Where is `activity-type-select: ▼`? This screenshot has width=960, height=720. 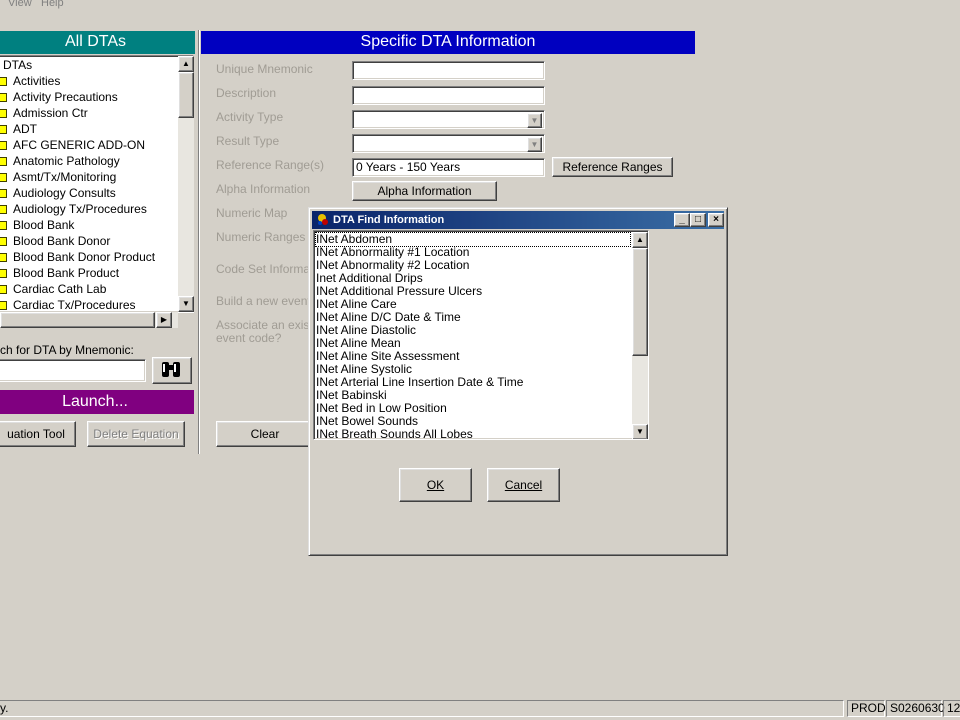 activity-type-select: ▼ is located at coordinates (448, 119).